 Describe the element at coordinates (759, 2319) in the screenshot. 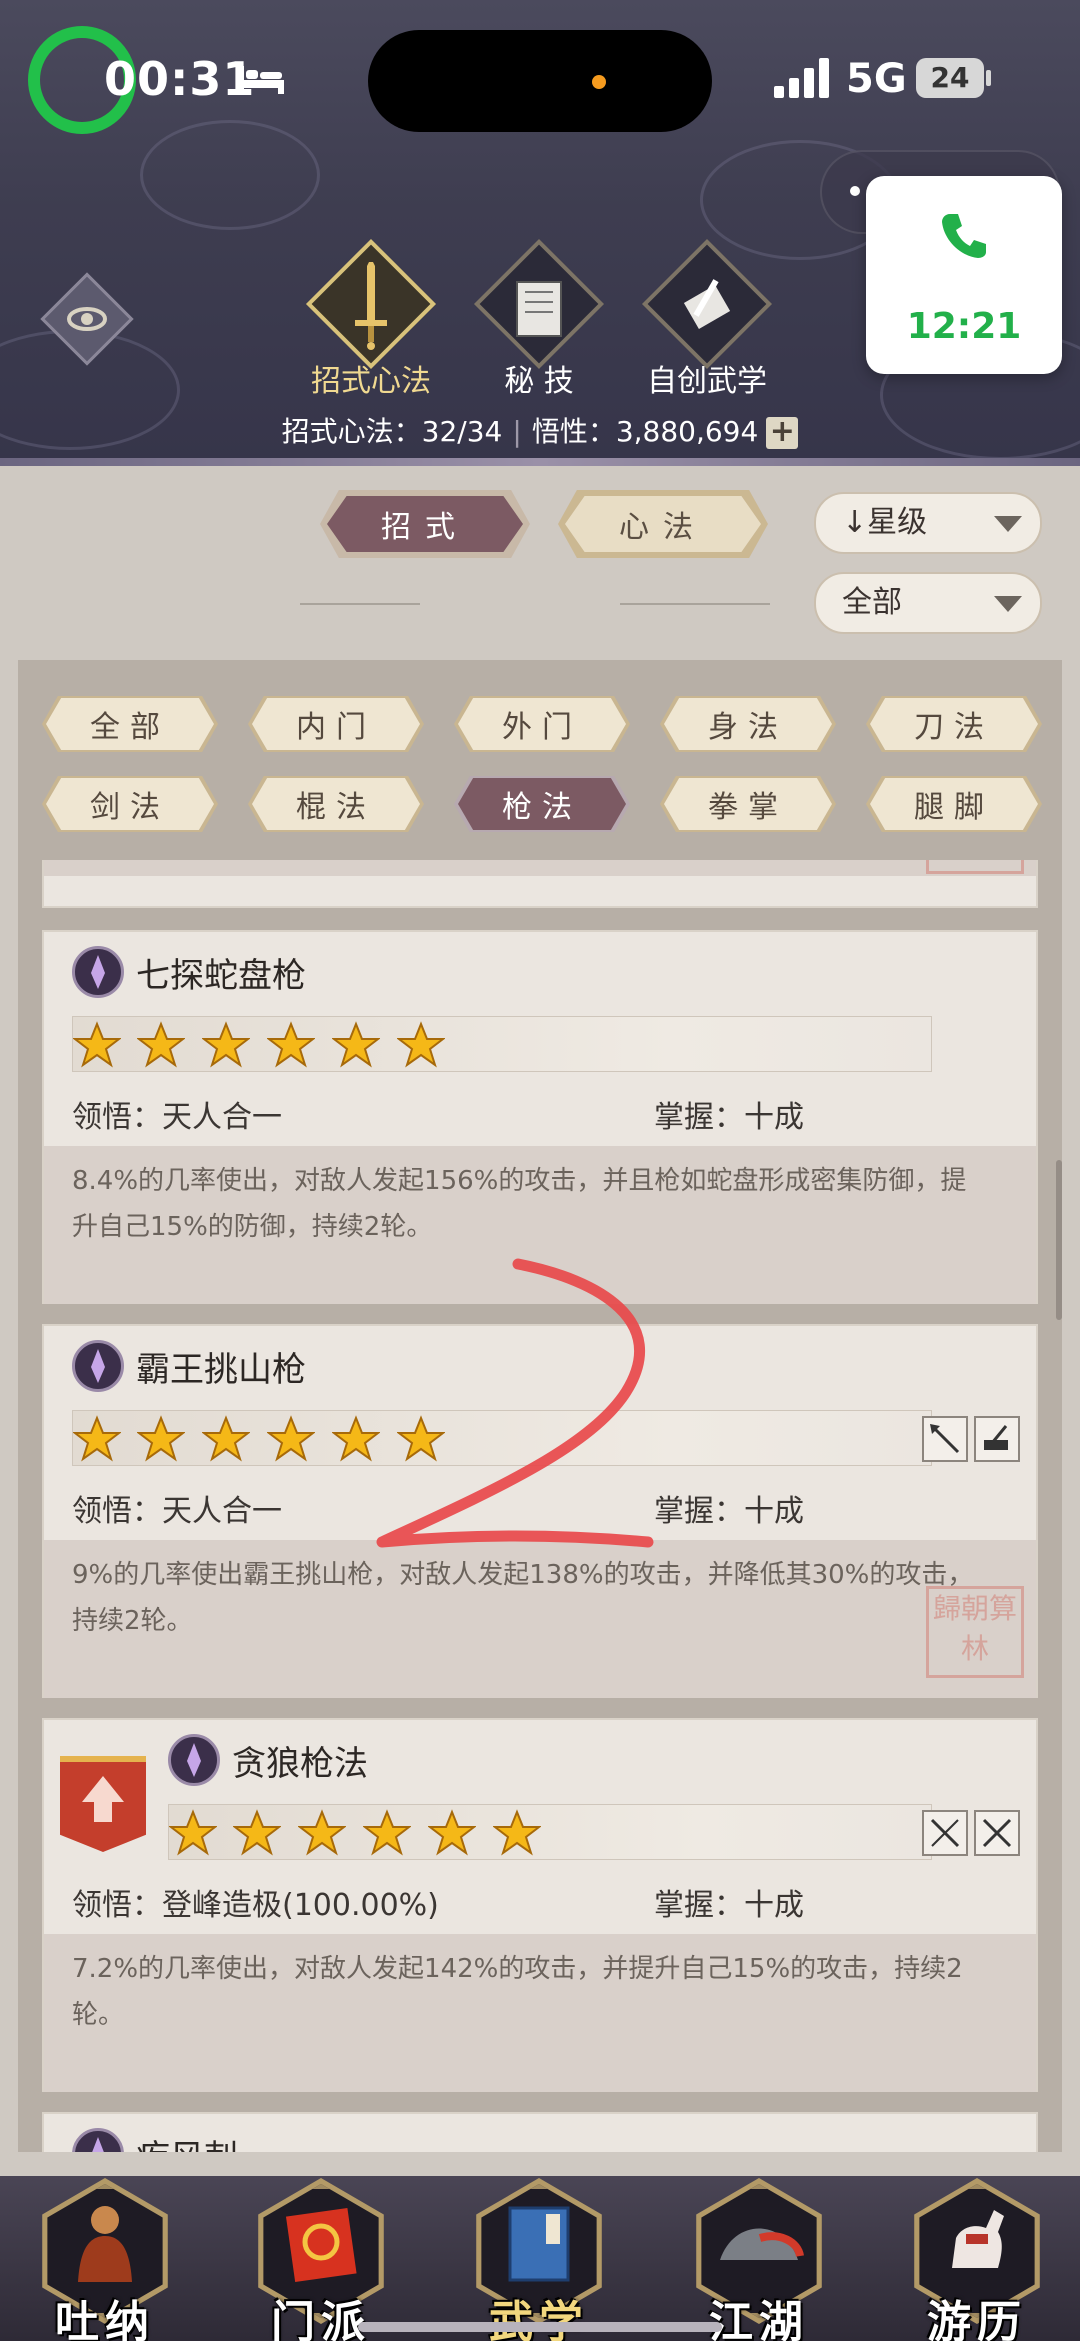

I see `nav-label: 江湖` at that location.